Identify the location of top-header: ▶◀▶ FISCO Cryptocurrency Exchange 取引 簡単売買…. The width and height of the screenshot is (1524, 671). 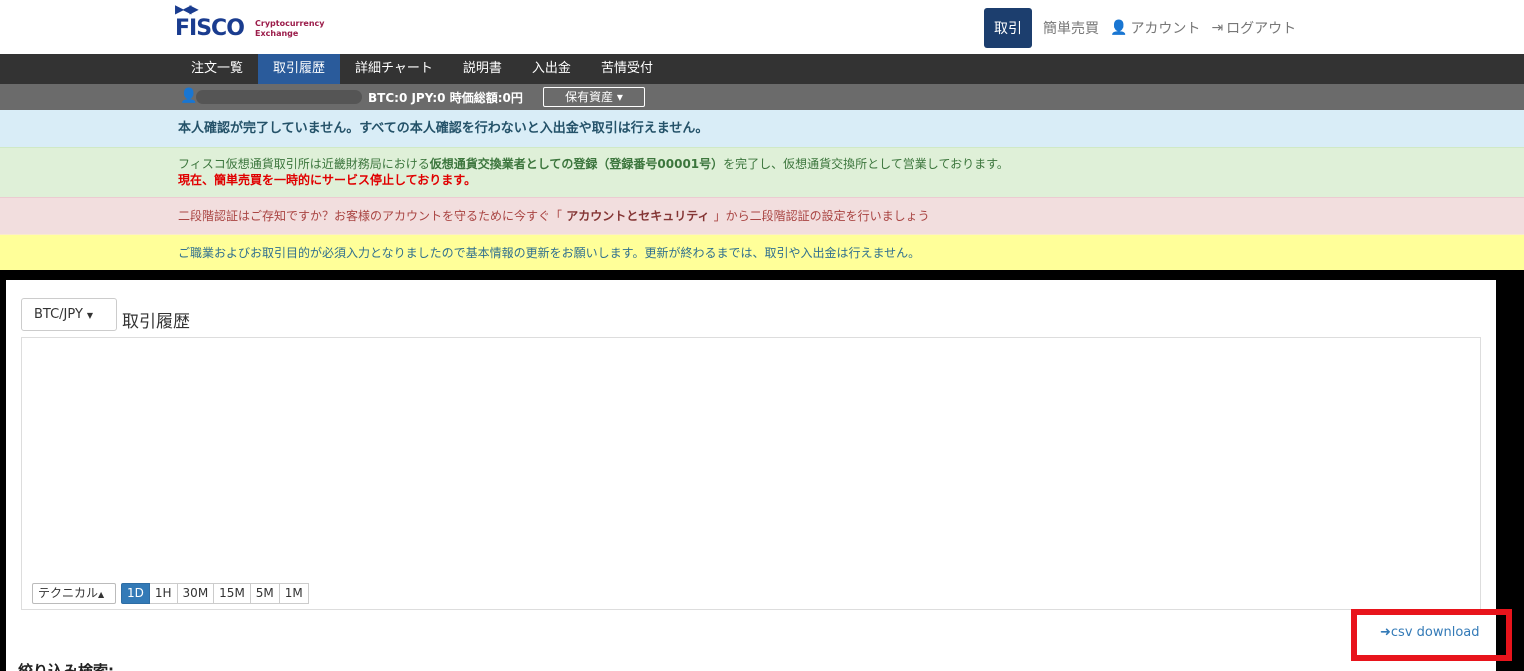
(762, 27).